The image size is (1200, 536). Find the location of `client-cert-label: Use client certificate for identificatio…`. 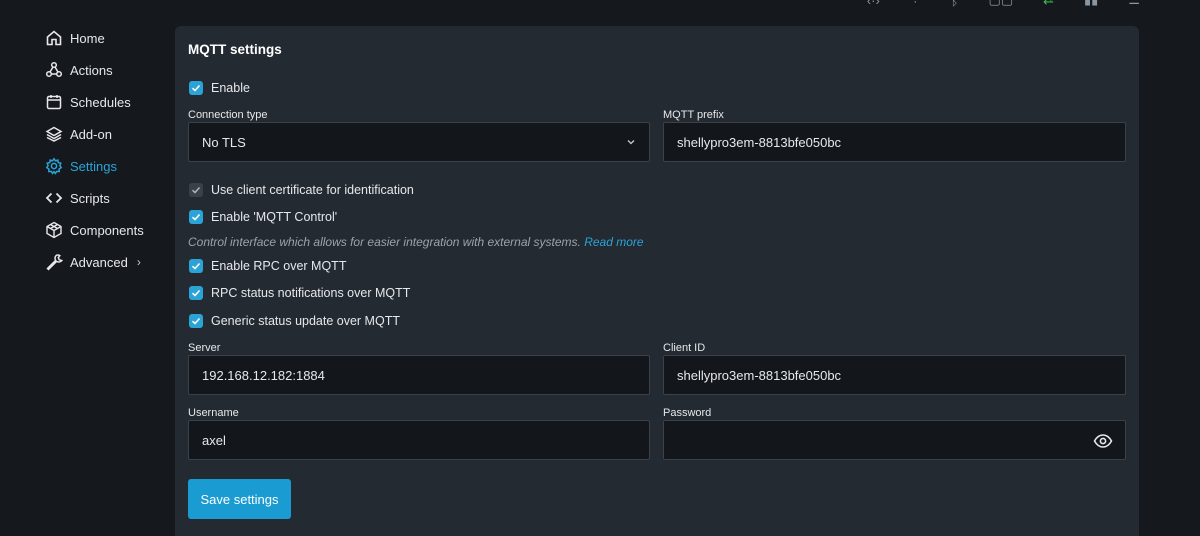

client-cert-label: Use client certificate for identificatio… is located at coordinates (312, 190).